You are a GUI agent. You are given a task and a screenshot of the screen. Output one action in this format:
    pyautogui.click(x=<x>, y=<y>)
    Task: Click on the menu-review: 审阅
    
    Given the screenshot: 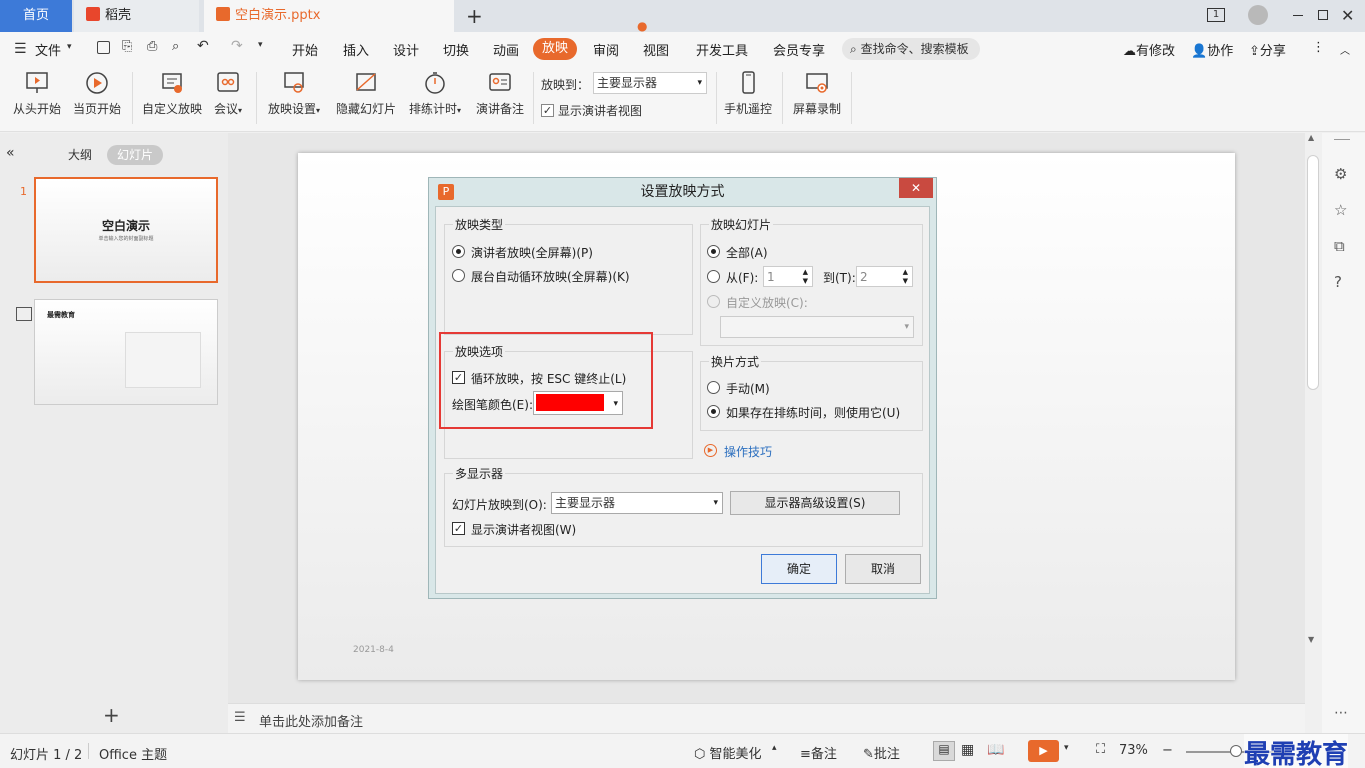 What is the action you would take?
    pyautogui.click(x=606, y=49)
    